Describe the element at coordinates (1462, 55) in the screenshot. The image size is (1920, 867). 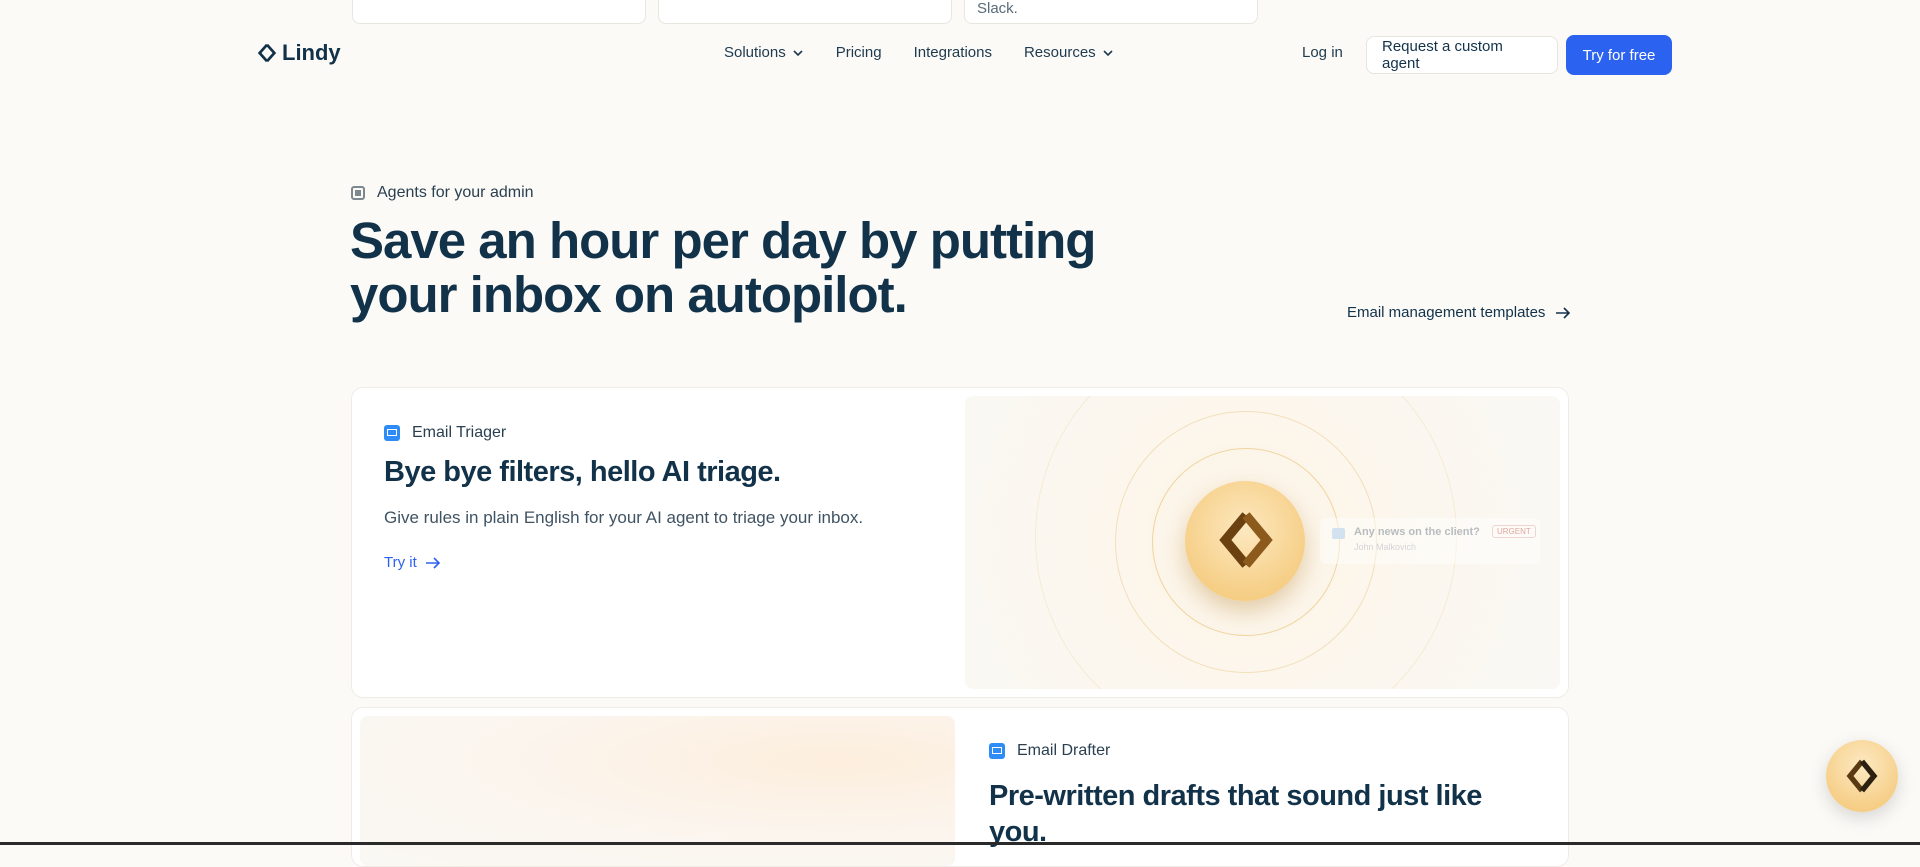
I see `request-custom-agent-button: Request a custom agent` at that location.